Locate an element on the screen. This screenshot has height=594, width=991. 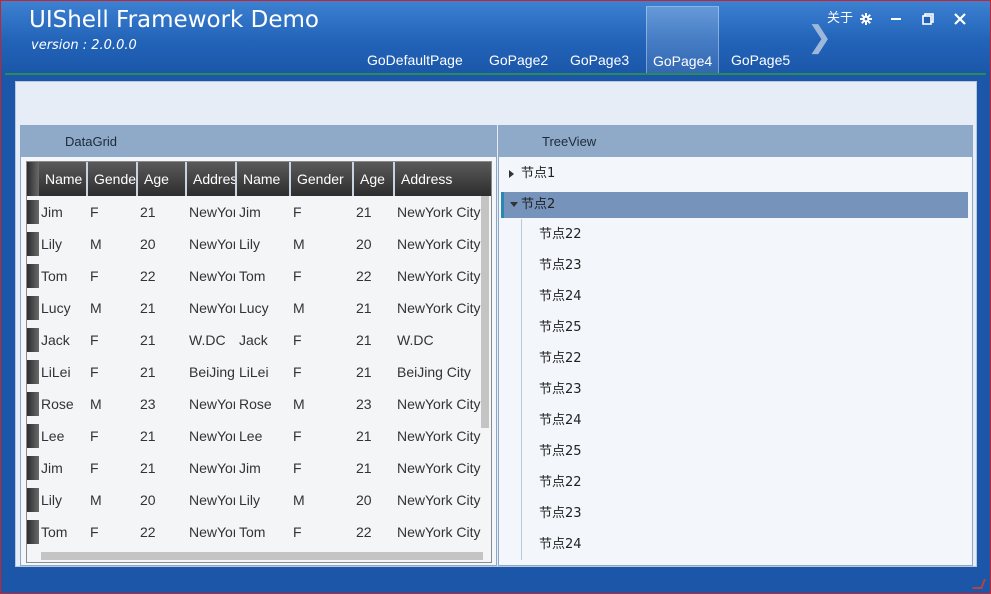
table-row: LilyM20NewYork CityLilyM20NewYork City is located at coordinates (261, 244).